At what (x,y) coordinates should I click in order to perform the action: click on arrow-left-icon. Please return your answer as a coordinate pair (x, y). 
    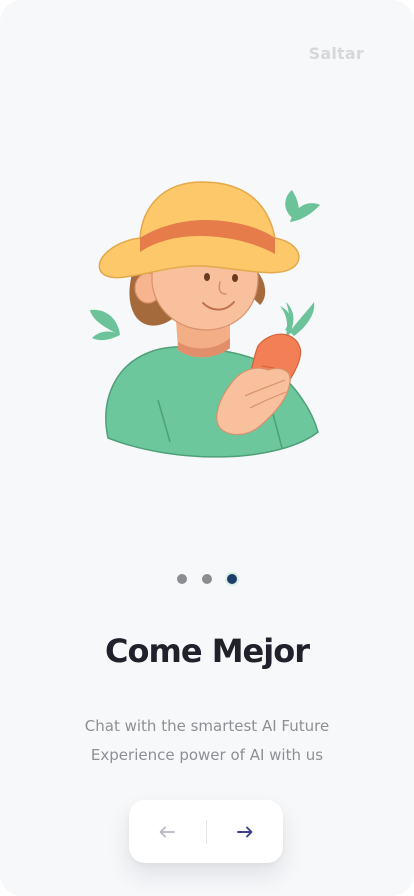
    Looking at the image, I should click on (167, 831).